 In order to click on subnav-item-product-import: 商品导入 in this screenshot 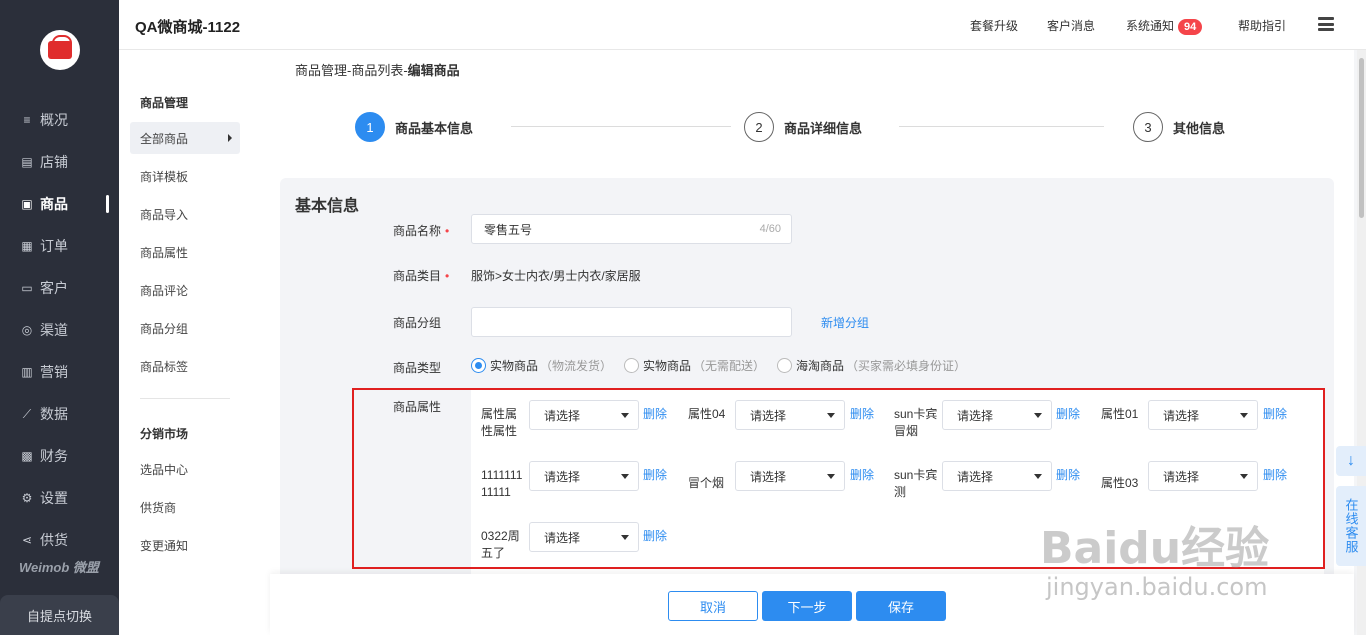, I will do `click(185, 214)`.